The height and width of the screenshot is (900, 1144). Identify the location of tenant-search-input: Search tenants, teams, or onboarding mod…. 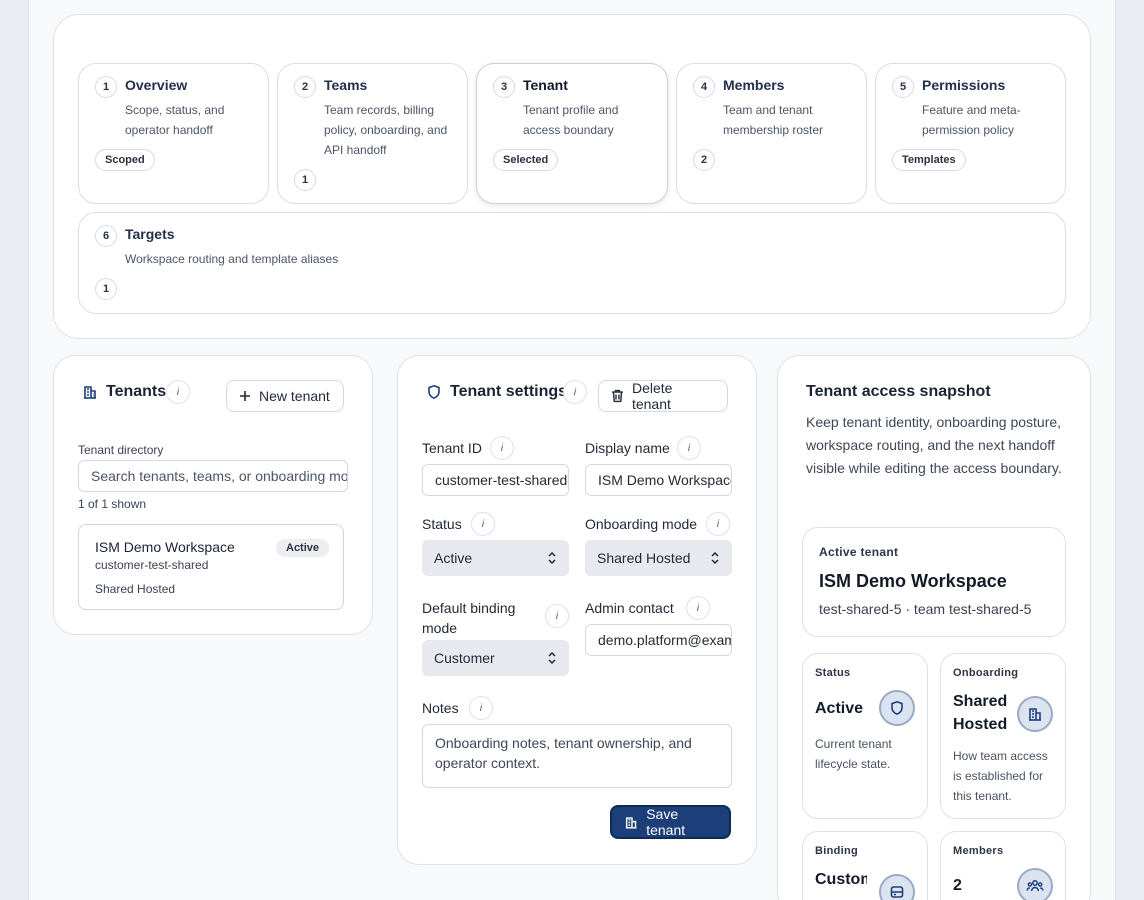
(213, 476).